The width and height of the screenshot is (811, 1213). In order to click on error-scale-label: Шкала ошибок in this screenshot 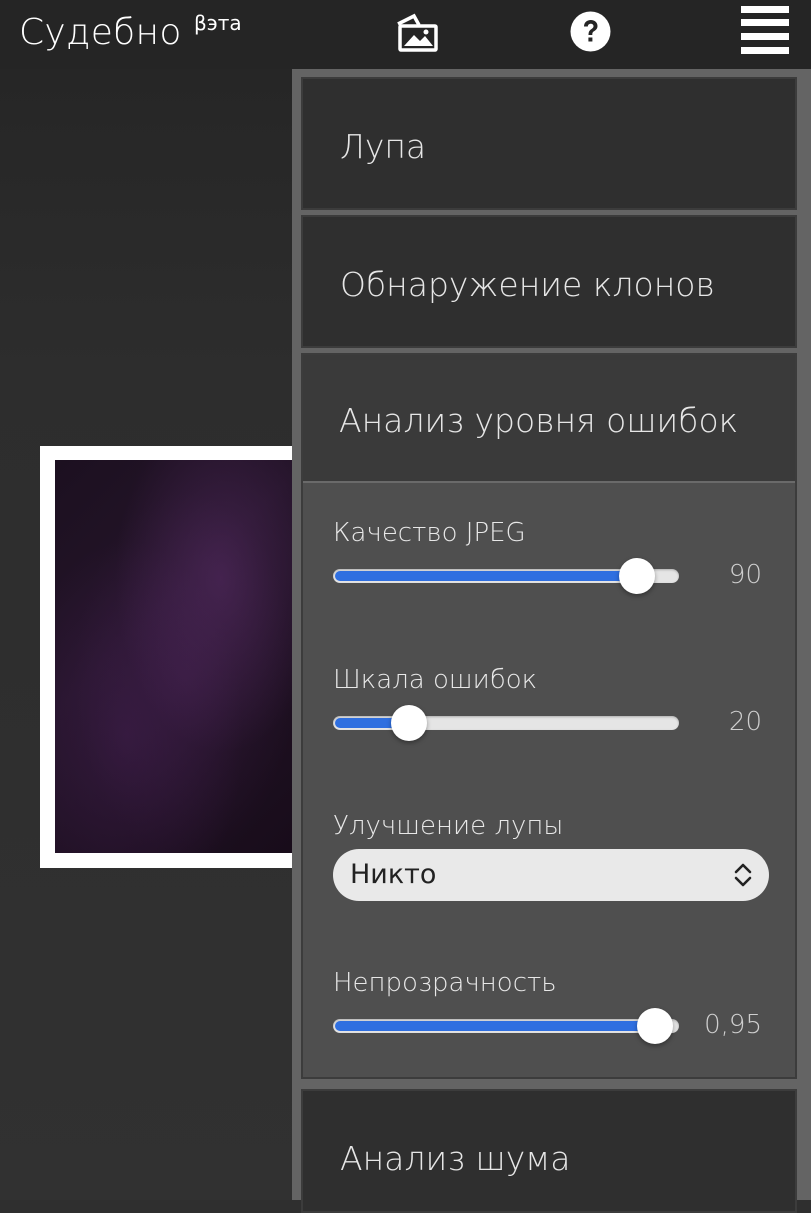, I will do `click(435, 680)`.